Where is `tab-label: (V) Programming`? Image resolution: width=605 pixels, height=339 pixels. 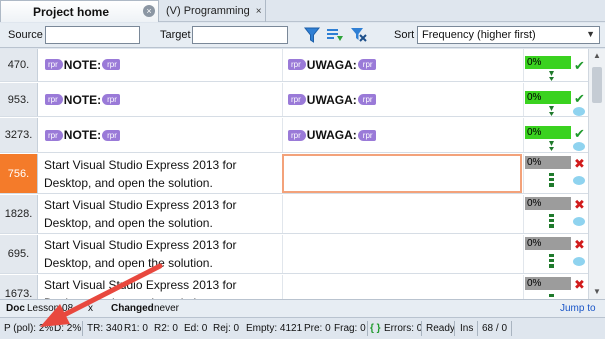 tab-label: (V) Programming is located at coordinates (208, 11).